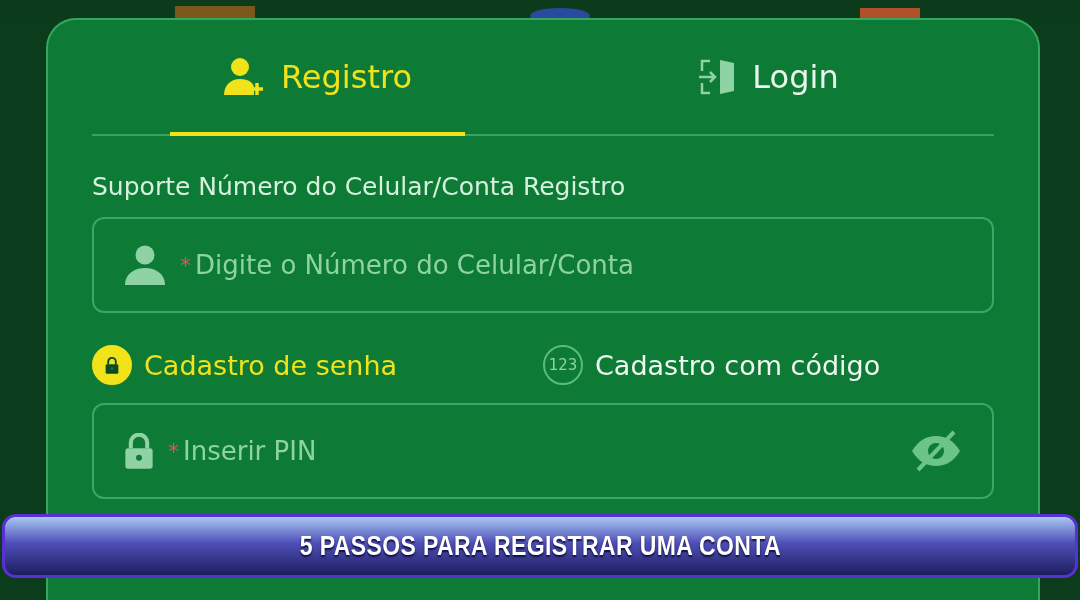 This screenshot has height=600, width=1080. I want to click on eye-off-icon, so click(936, 451).